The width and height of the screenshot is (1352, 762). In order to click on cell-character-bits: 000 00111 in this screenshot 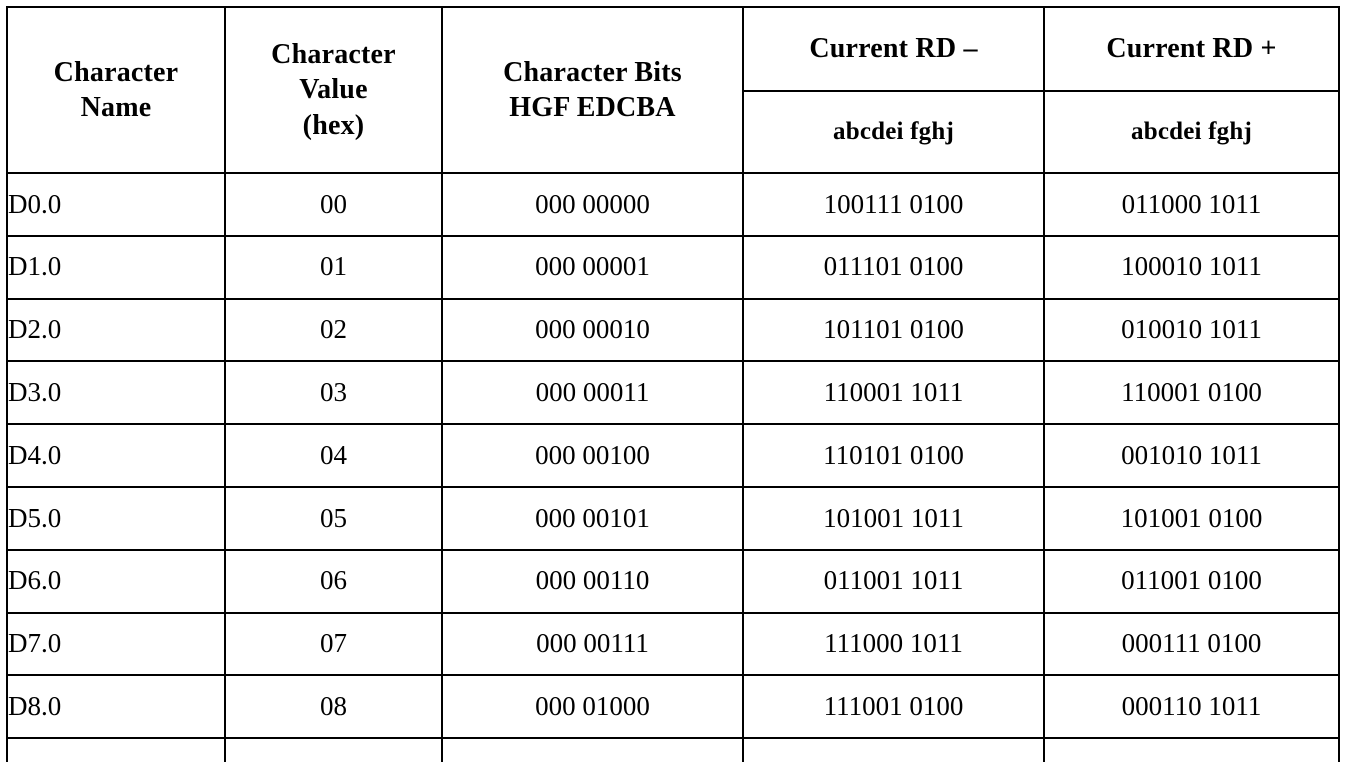, I will do `click(592, 644)`.